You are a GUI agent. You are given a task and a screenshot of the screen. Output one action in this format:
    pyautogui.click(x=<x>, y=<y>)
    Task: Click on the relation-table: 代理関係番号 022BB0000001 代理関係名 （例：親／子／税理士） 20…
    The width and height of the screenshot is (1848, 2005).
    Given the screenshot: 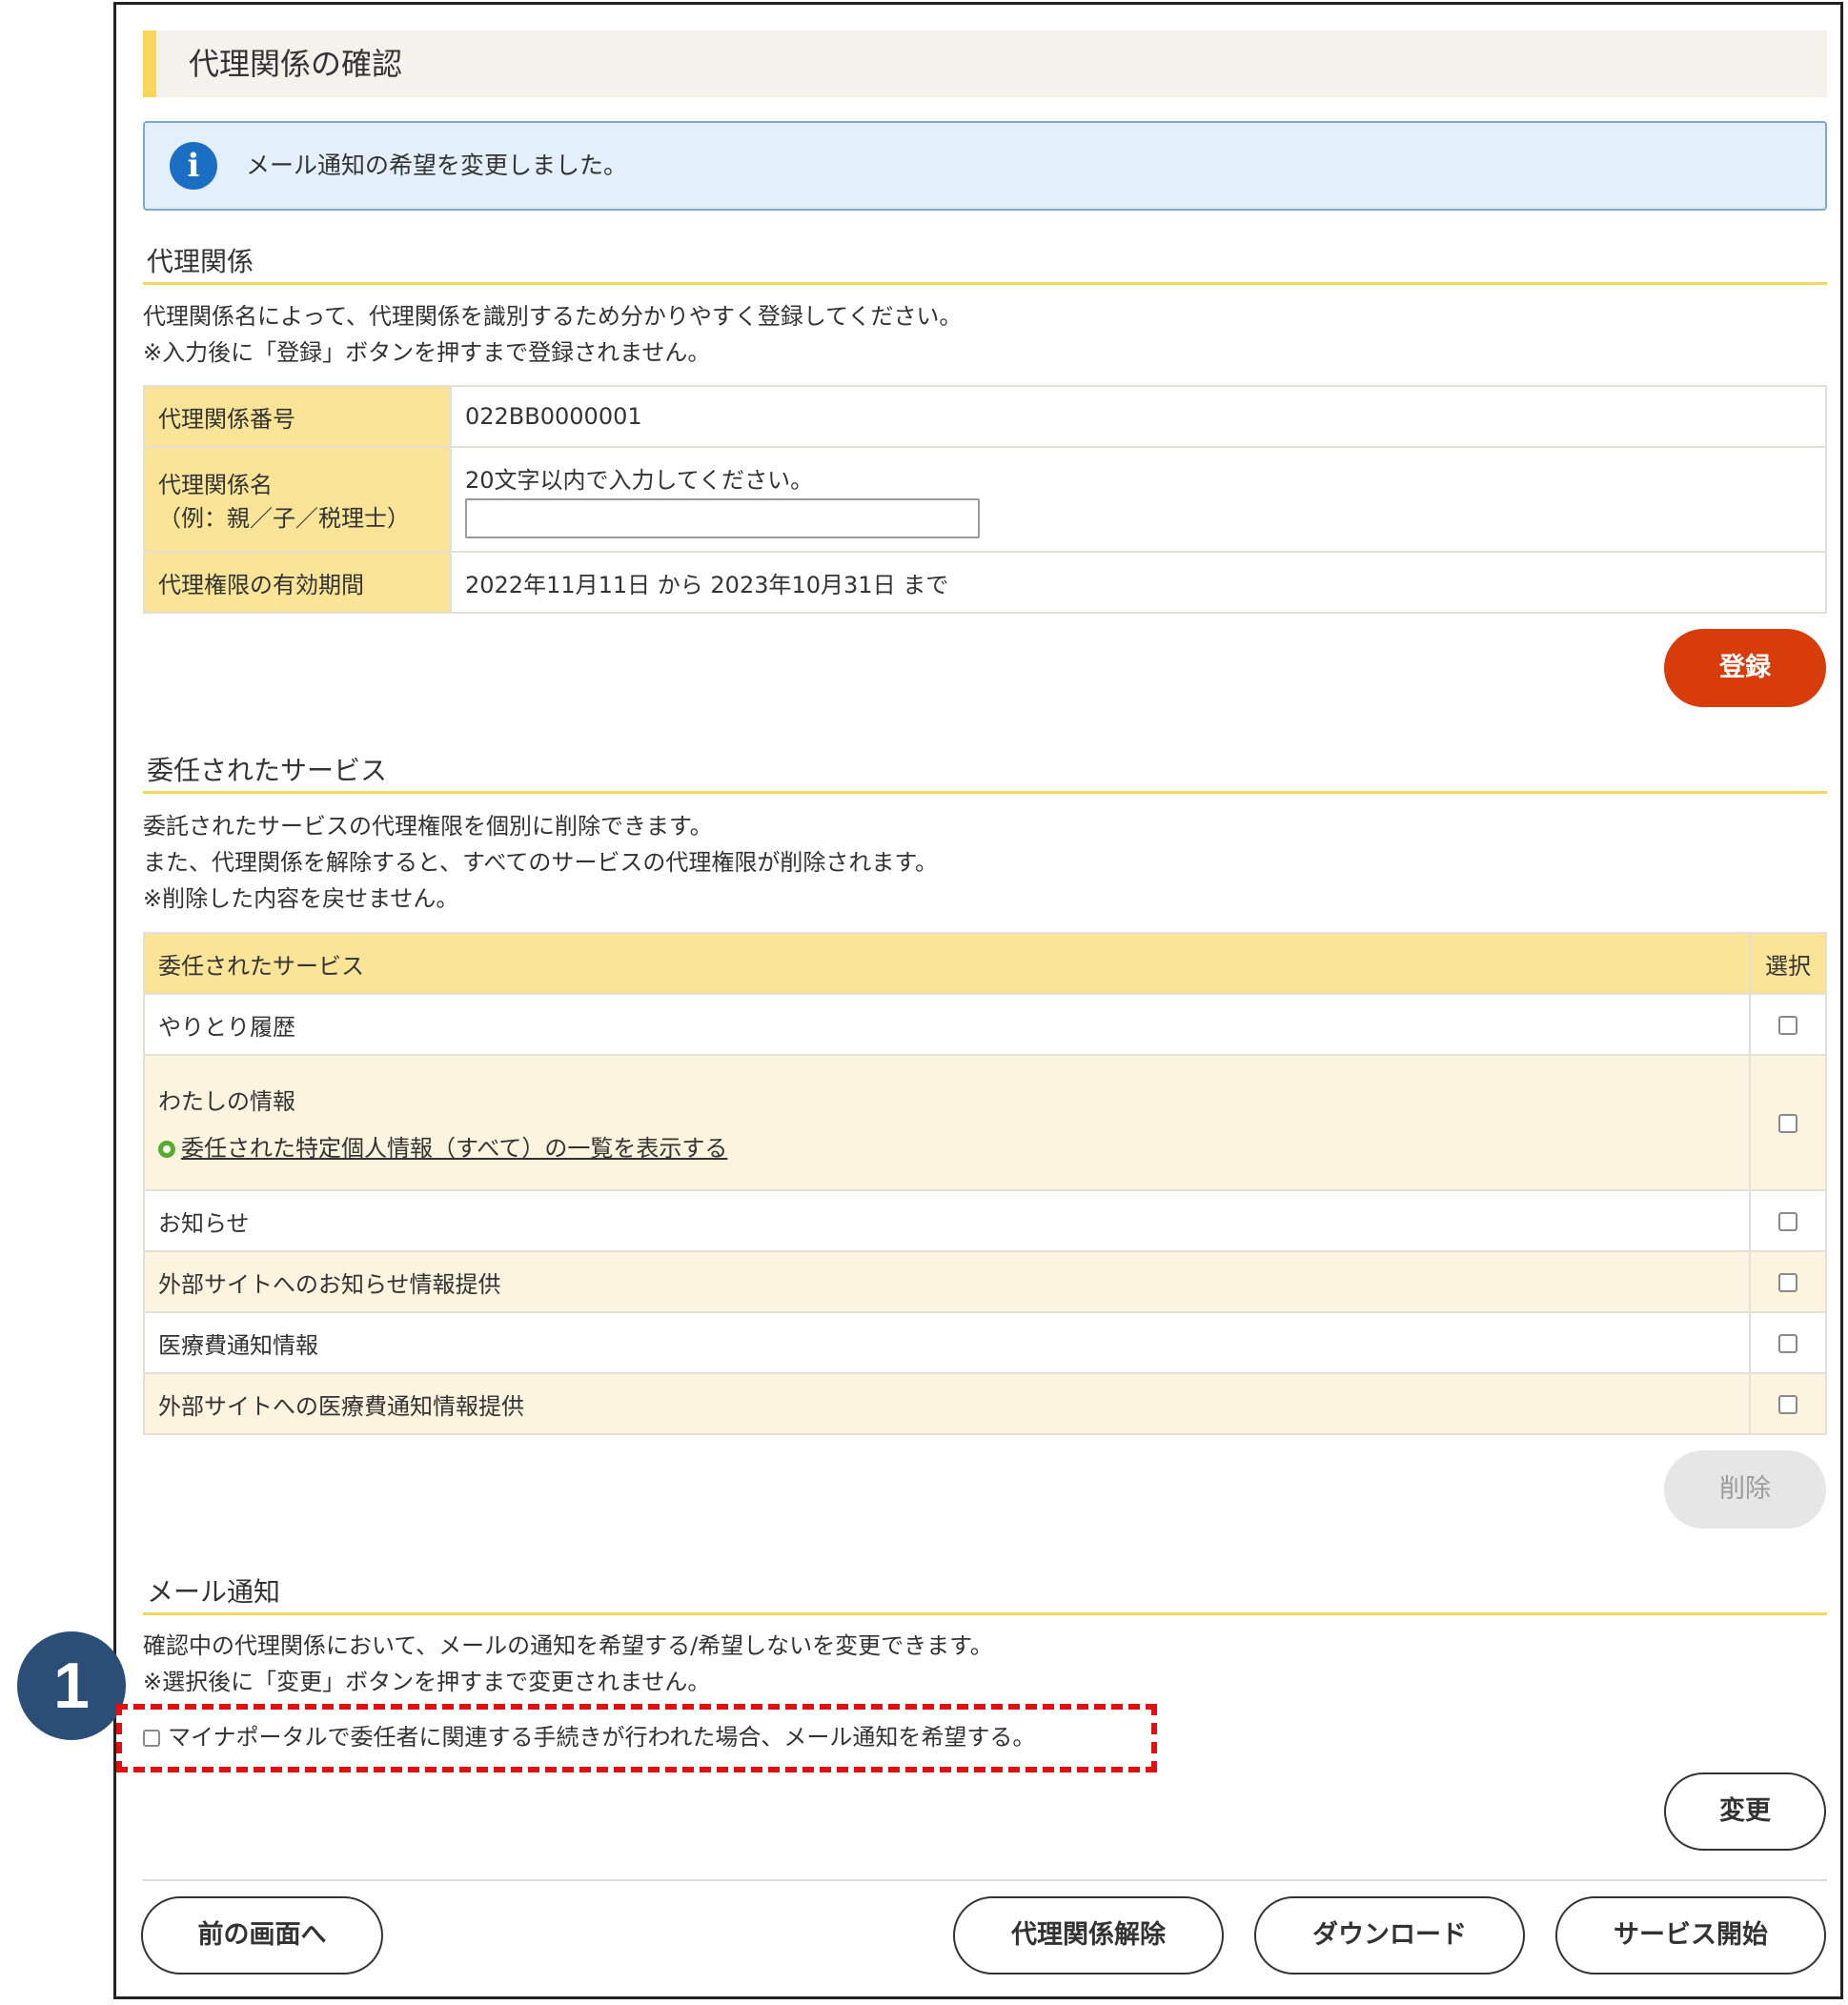 What is the action you would take?
    pyautogui.click(x=985, y=499)
    